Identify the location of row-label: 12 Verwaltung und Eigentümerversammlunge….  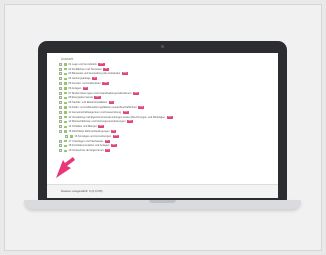
(117, 117).